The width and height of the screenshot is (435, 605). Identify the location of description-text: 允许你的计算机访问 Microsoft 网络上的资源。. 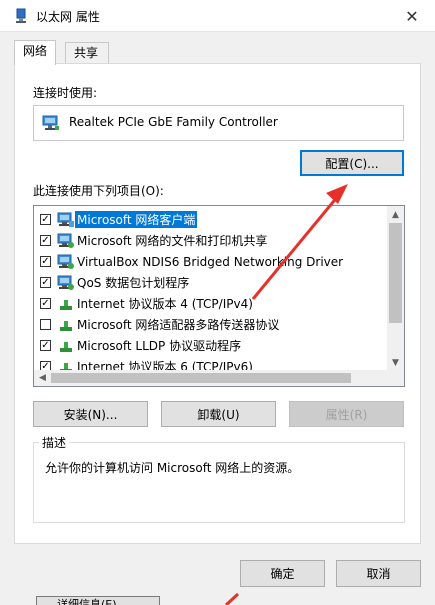
(172, 468).